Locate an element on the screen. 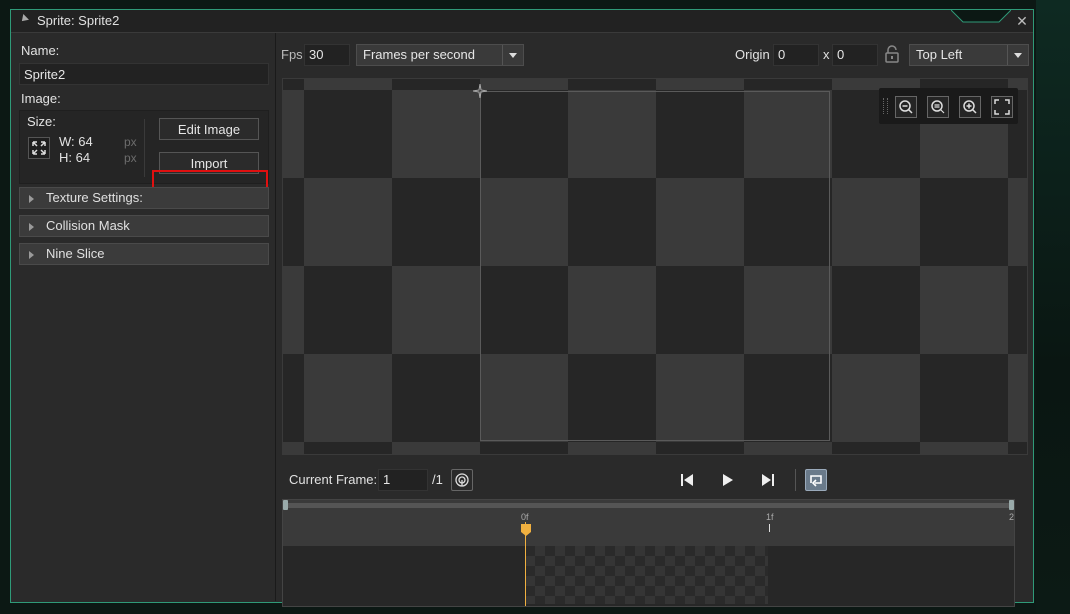 The height and width of the screenshot is (614, 1070). scrollbar-track is located at coordinates (648, 505).